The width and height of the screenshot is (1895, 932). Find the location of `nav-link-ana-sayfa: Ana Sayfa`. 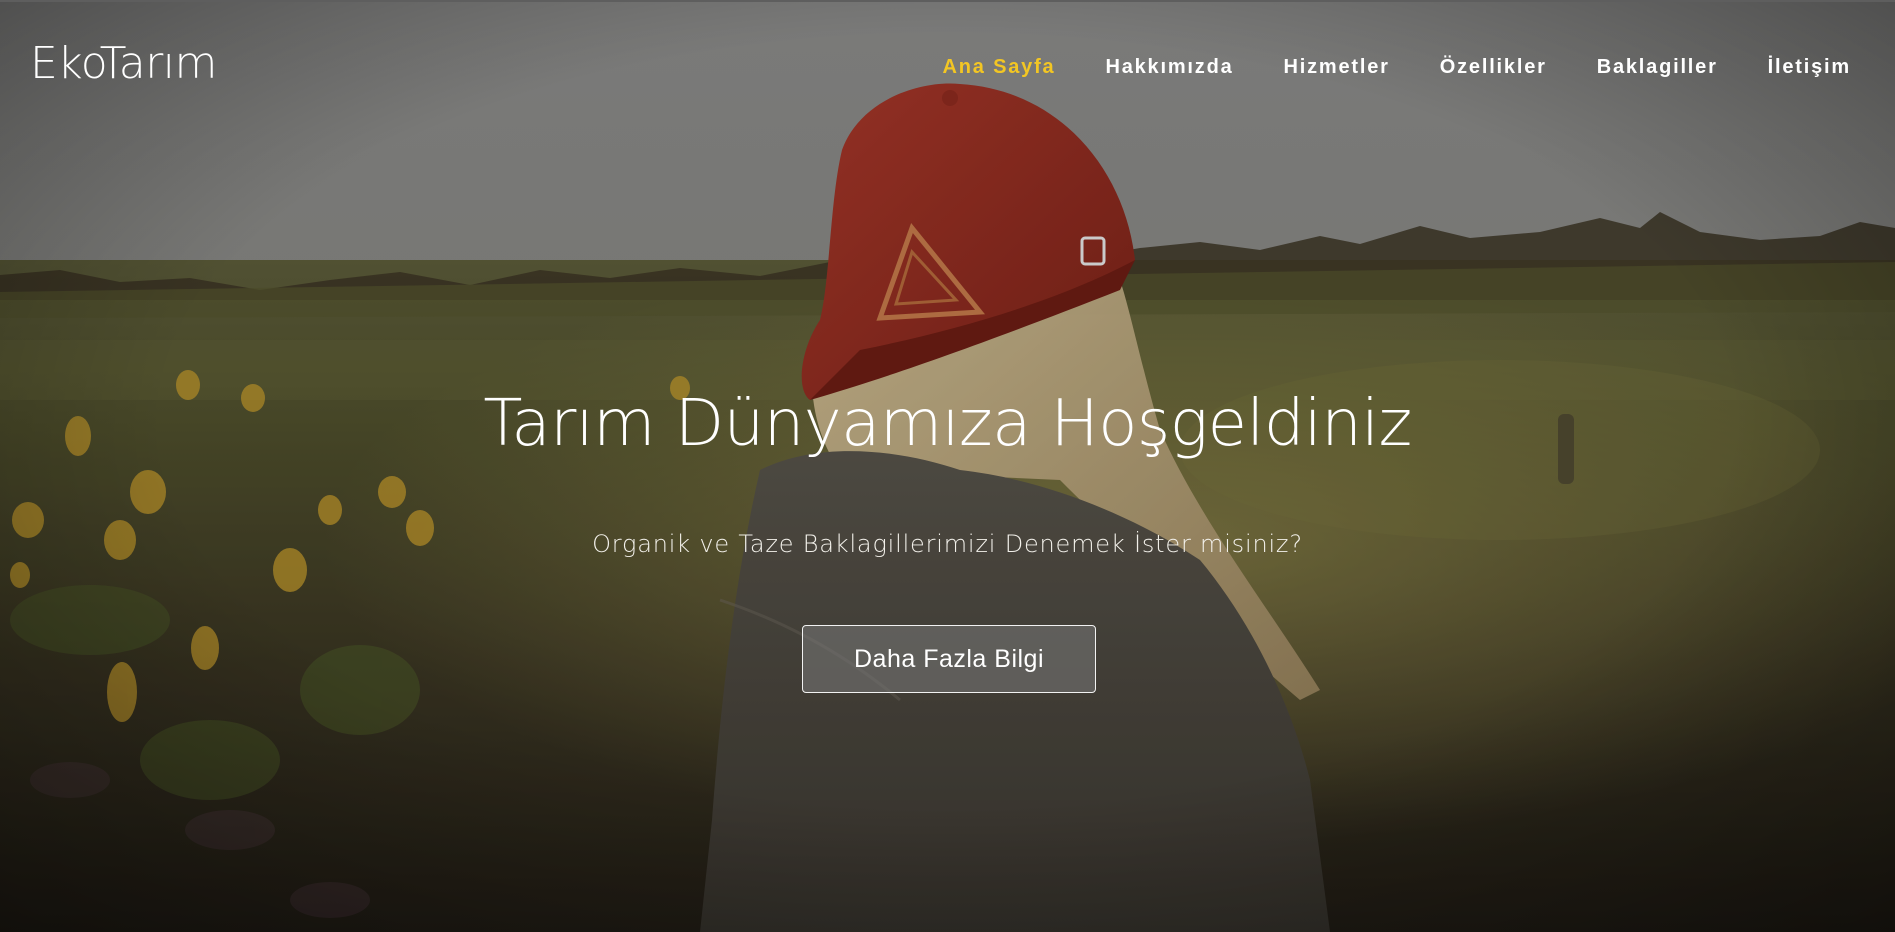

nav-link-ana-sayfa: Ana Sayfa is located at coordinates (999, 67).